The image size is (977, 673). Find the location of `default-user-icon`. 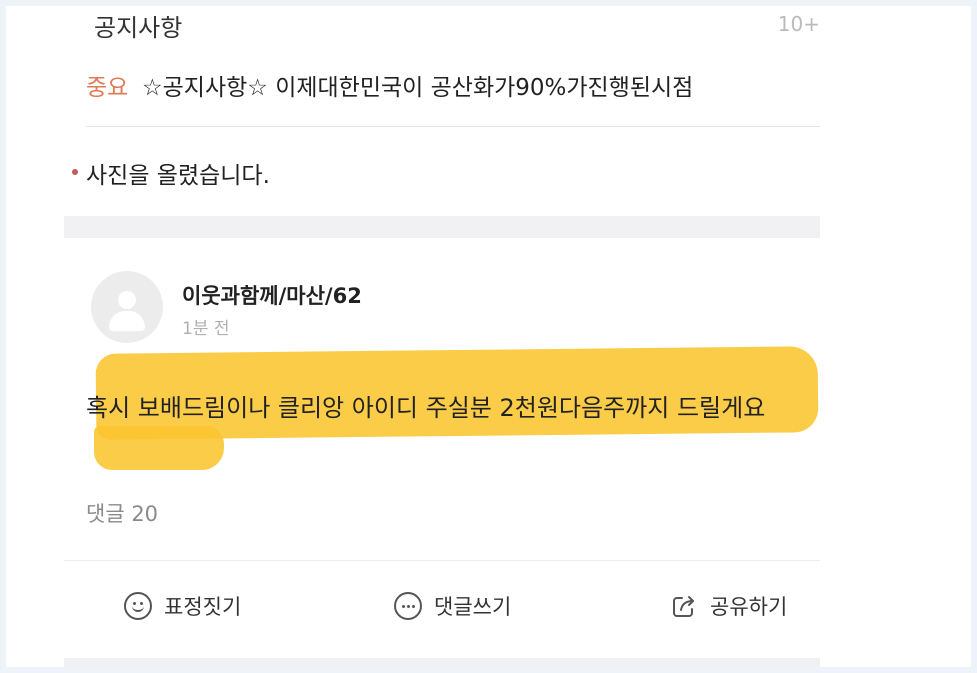

default-user-icon is located at coordinates (127, 307).